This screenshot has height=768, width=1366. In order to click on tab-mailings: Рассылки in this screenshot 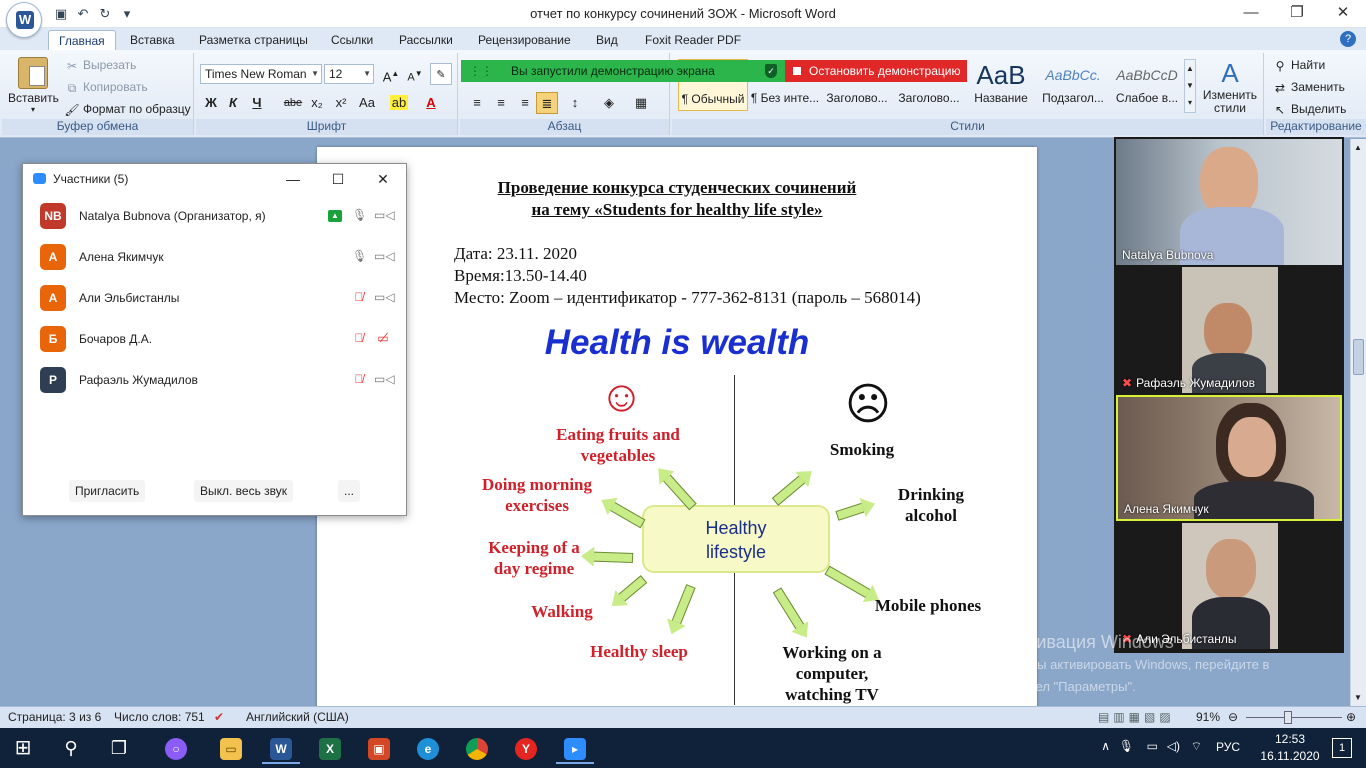, I will do `click(426, 40)`.